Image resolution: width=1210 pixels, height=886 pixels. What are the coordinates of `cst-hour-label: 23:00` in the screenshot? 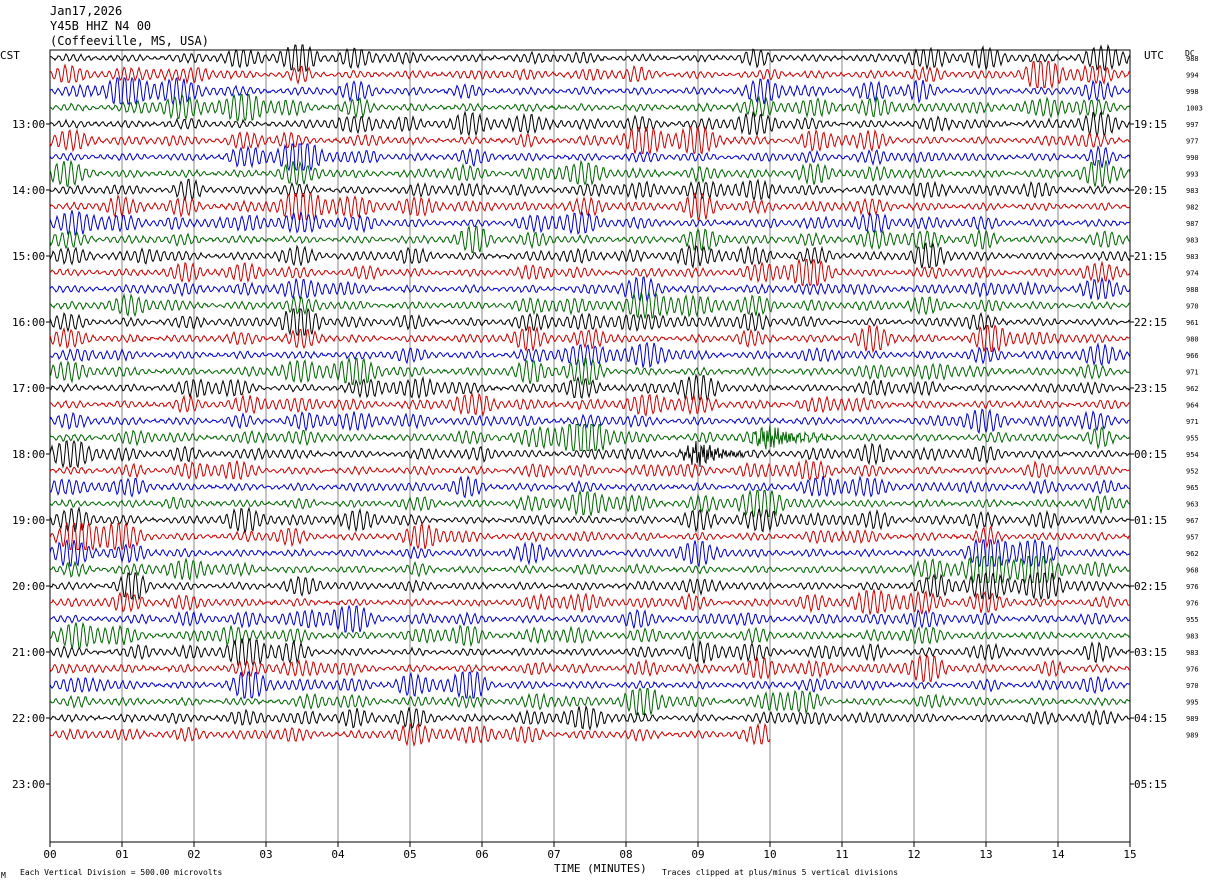 It's located at (28, 784).